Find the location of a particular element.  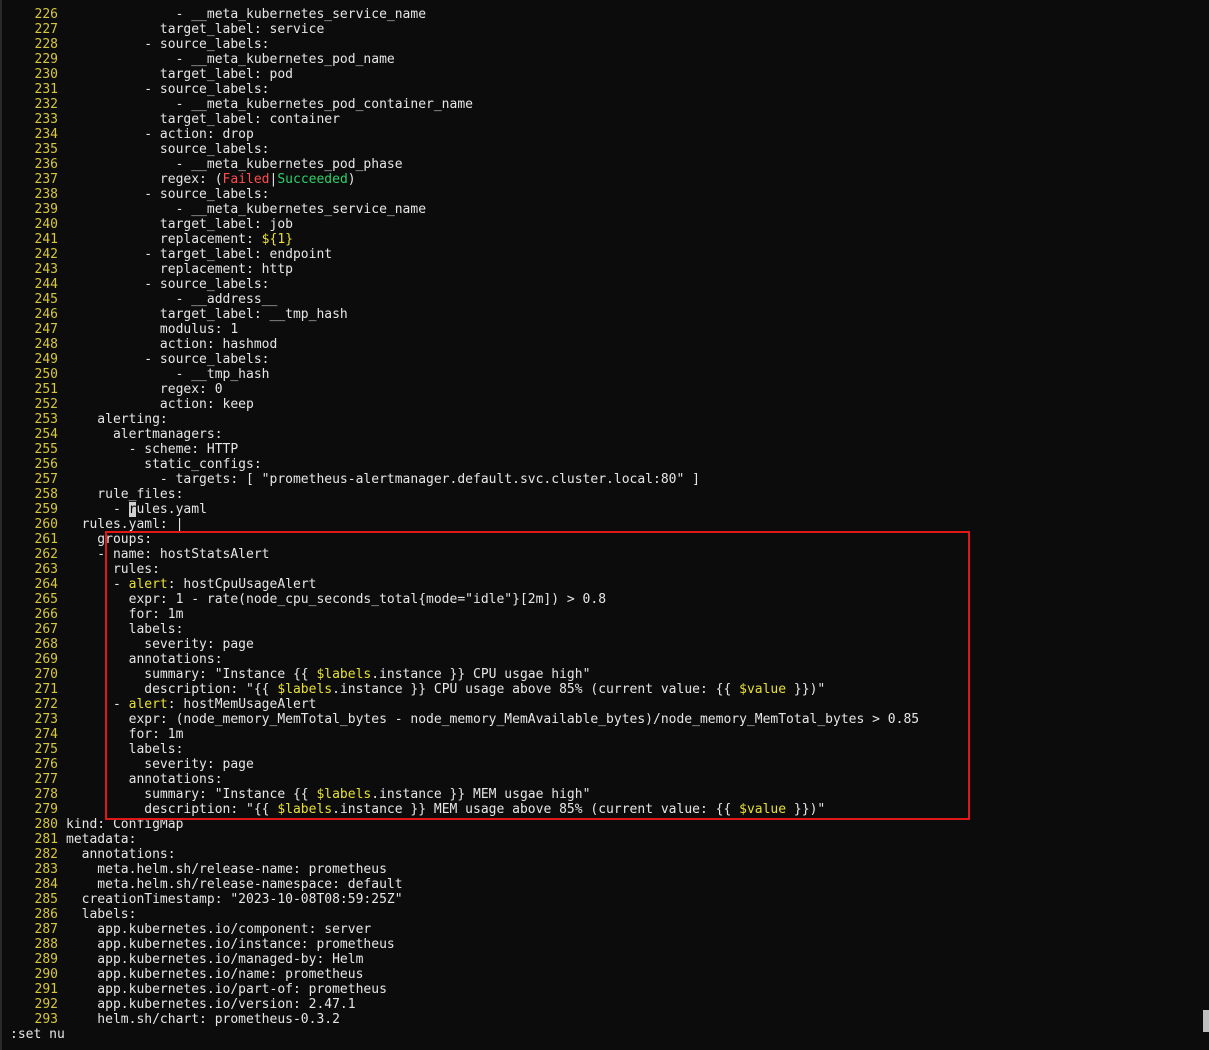

code-token: static_configs: is located at coordinates (164, 464).